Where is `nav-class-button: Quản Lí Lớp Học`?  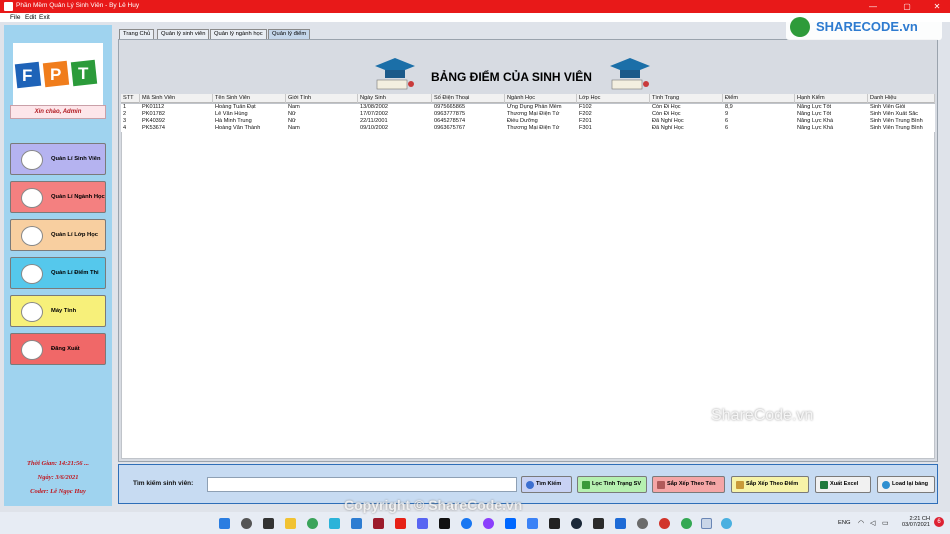 nav-class-button: Quản Lí Lớp Học is located at coordinates (58, 235).